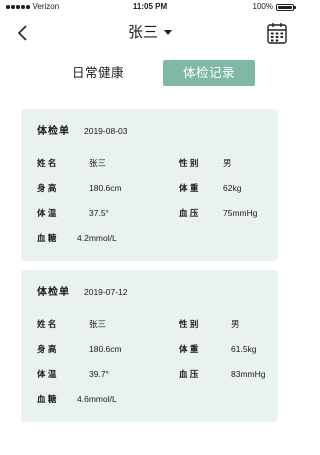 The height and width of the screenshot is (455, 320). I want to click on card-date: 2019-07-12, so click(106, 292).